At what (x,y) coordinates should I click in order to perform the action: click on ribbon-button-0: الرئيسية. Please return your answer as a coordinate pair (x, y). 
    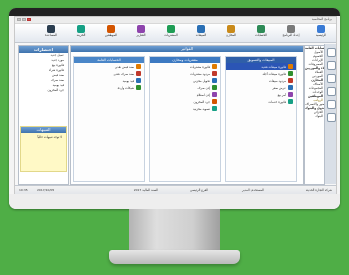
    Looking at the image, I should click on (321, 33).